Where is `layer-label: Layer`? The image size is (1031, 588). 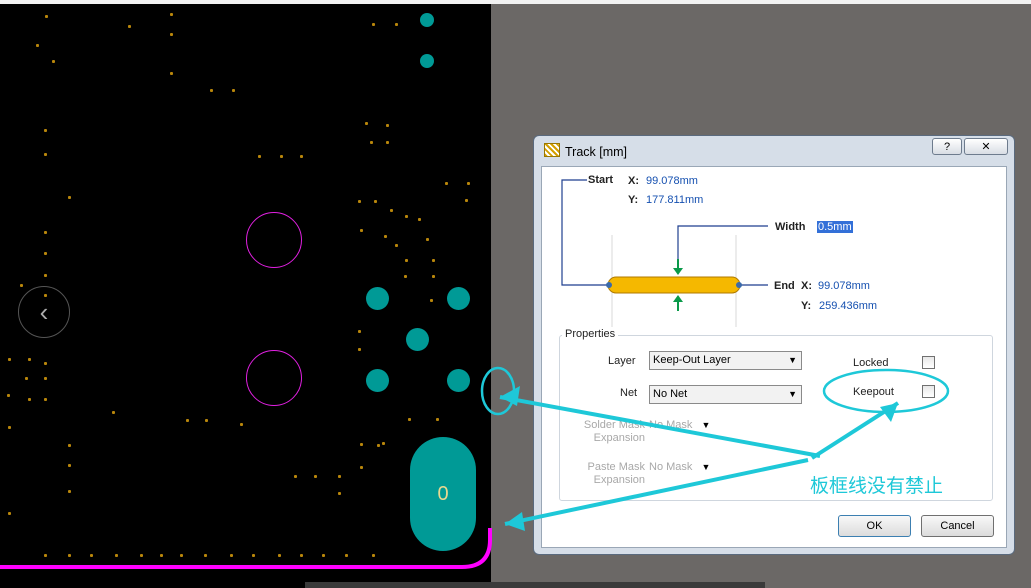 layer-label: Layer is located at coordinates (622, 361).